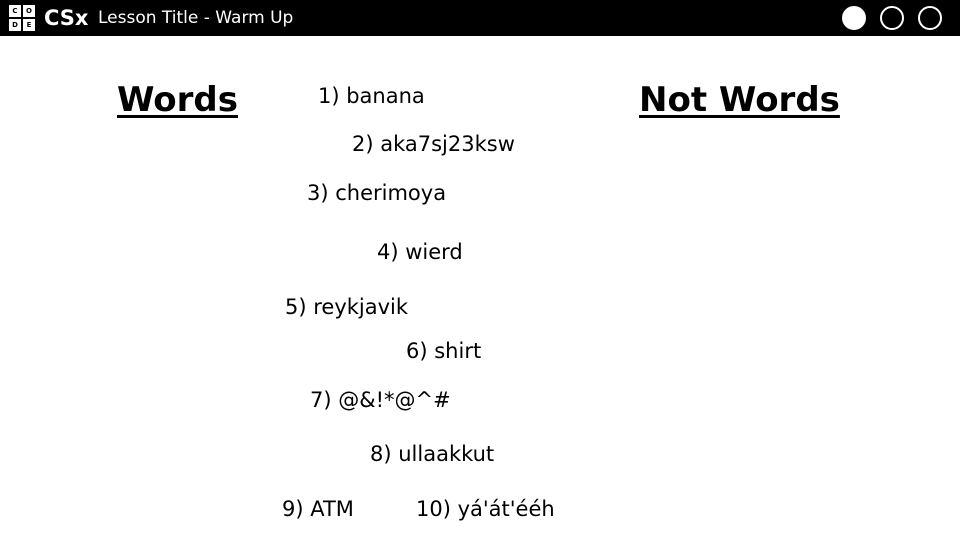 The width and height of the screenshot is (960, 540). What do you see at coordinates (443, 351) in the screenshot?
I see `word-item-6: 6) shirt` at bounding box center [443, 351].